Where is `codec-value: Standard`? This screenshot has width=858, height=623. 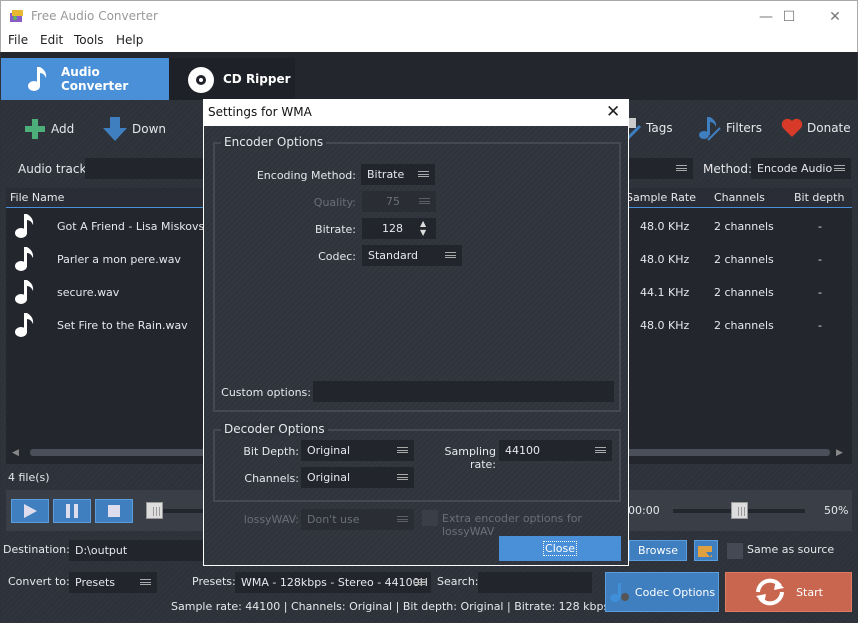 codec-value: Standard is located at coordinates (393, 255).